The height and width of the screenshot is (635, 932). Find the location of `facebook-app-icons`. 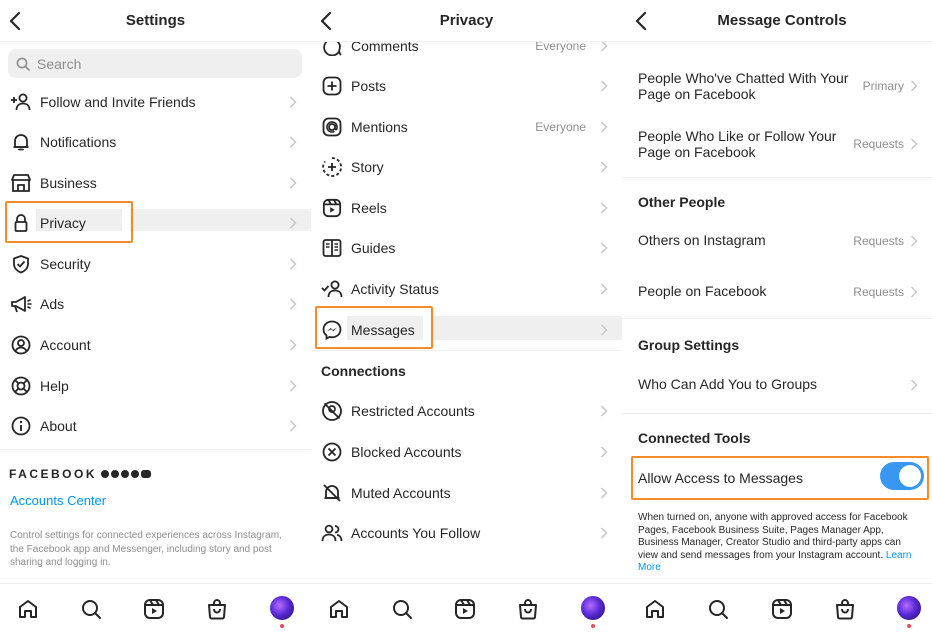

facebook-app-icons is located at coordinates (126, 474).